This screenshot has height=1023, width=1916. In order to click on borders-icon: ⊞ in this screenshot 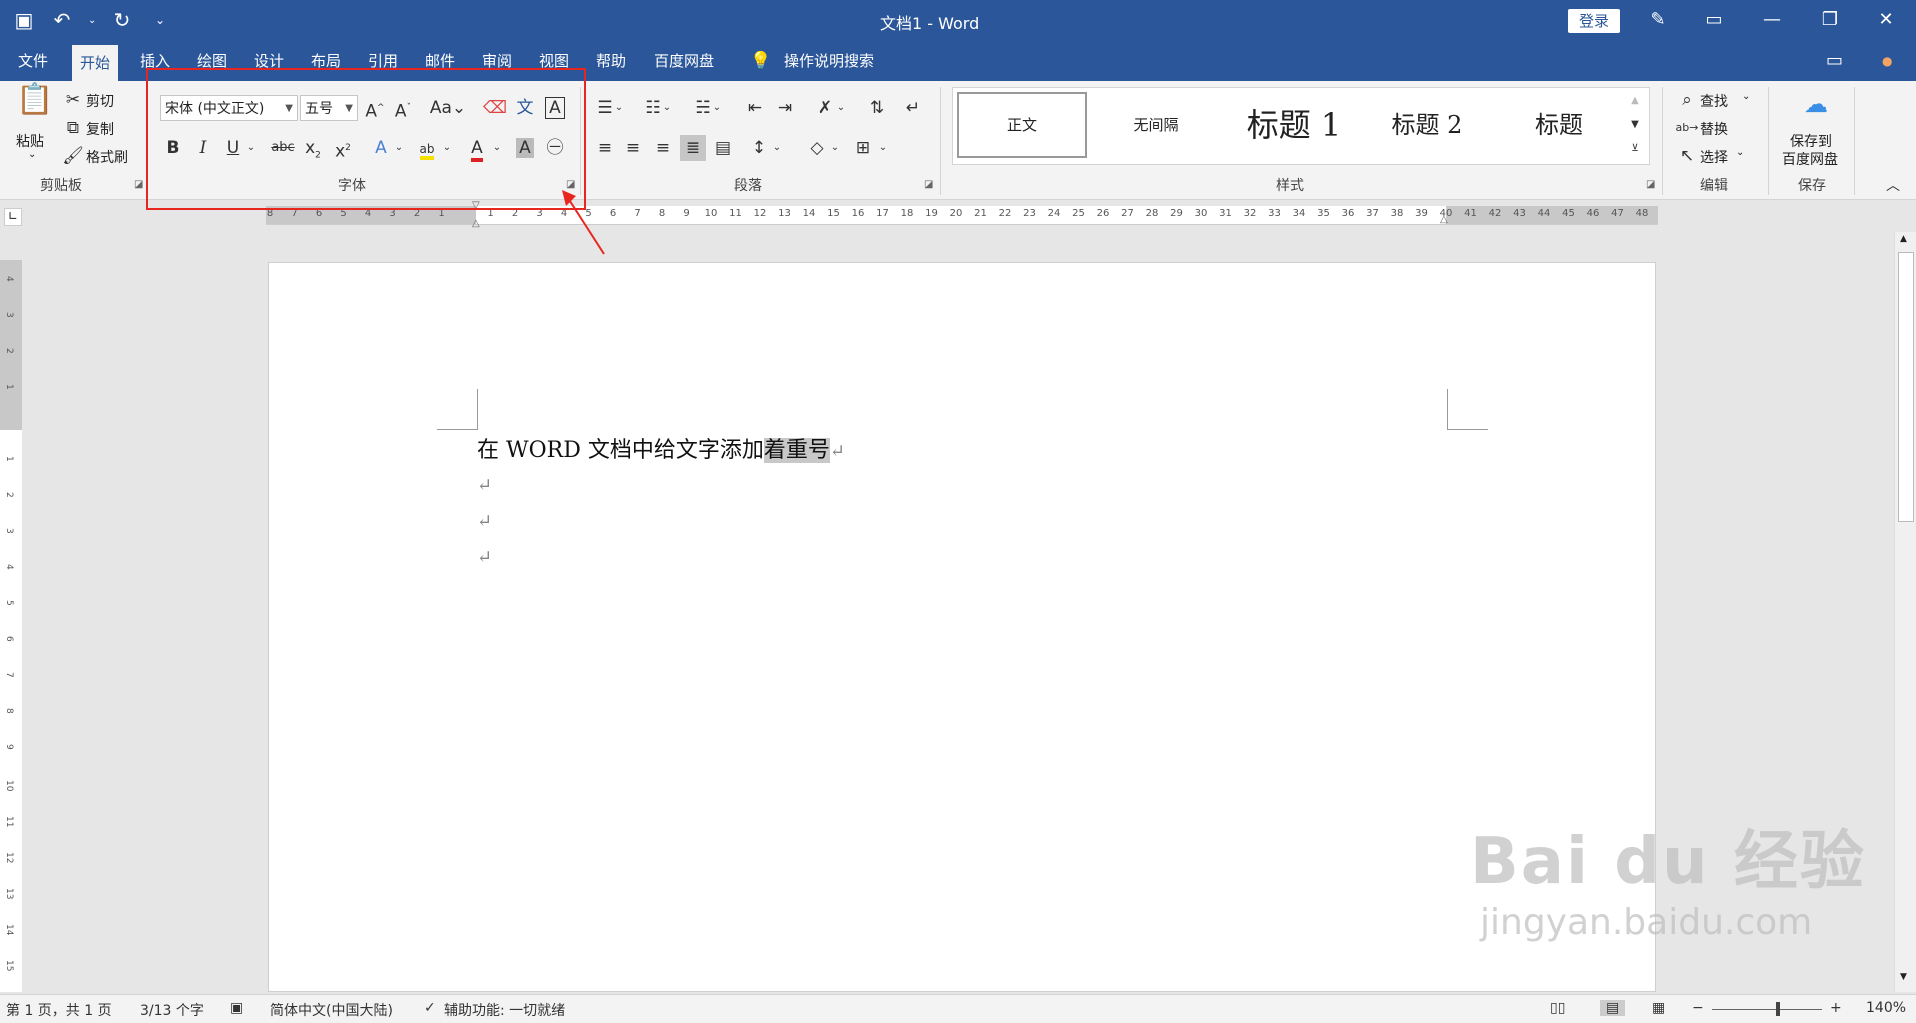, I will do `click(863, 148)`.